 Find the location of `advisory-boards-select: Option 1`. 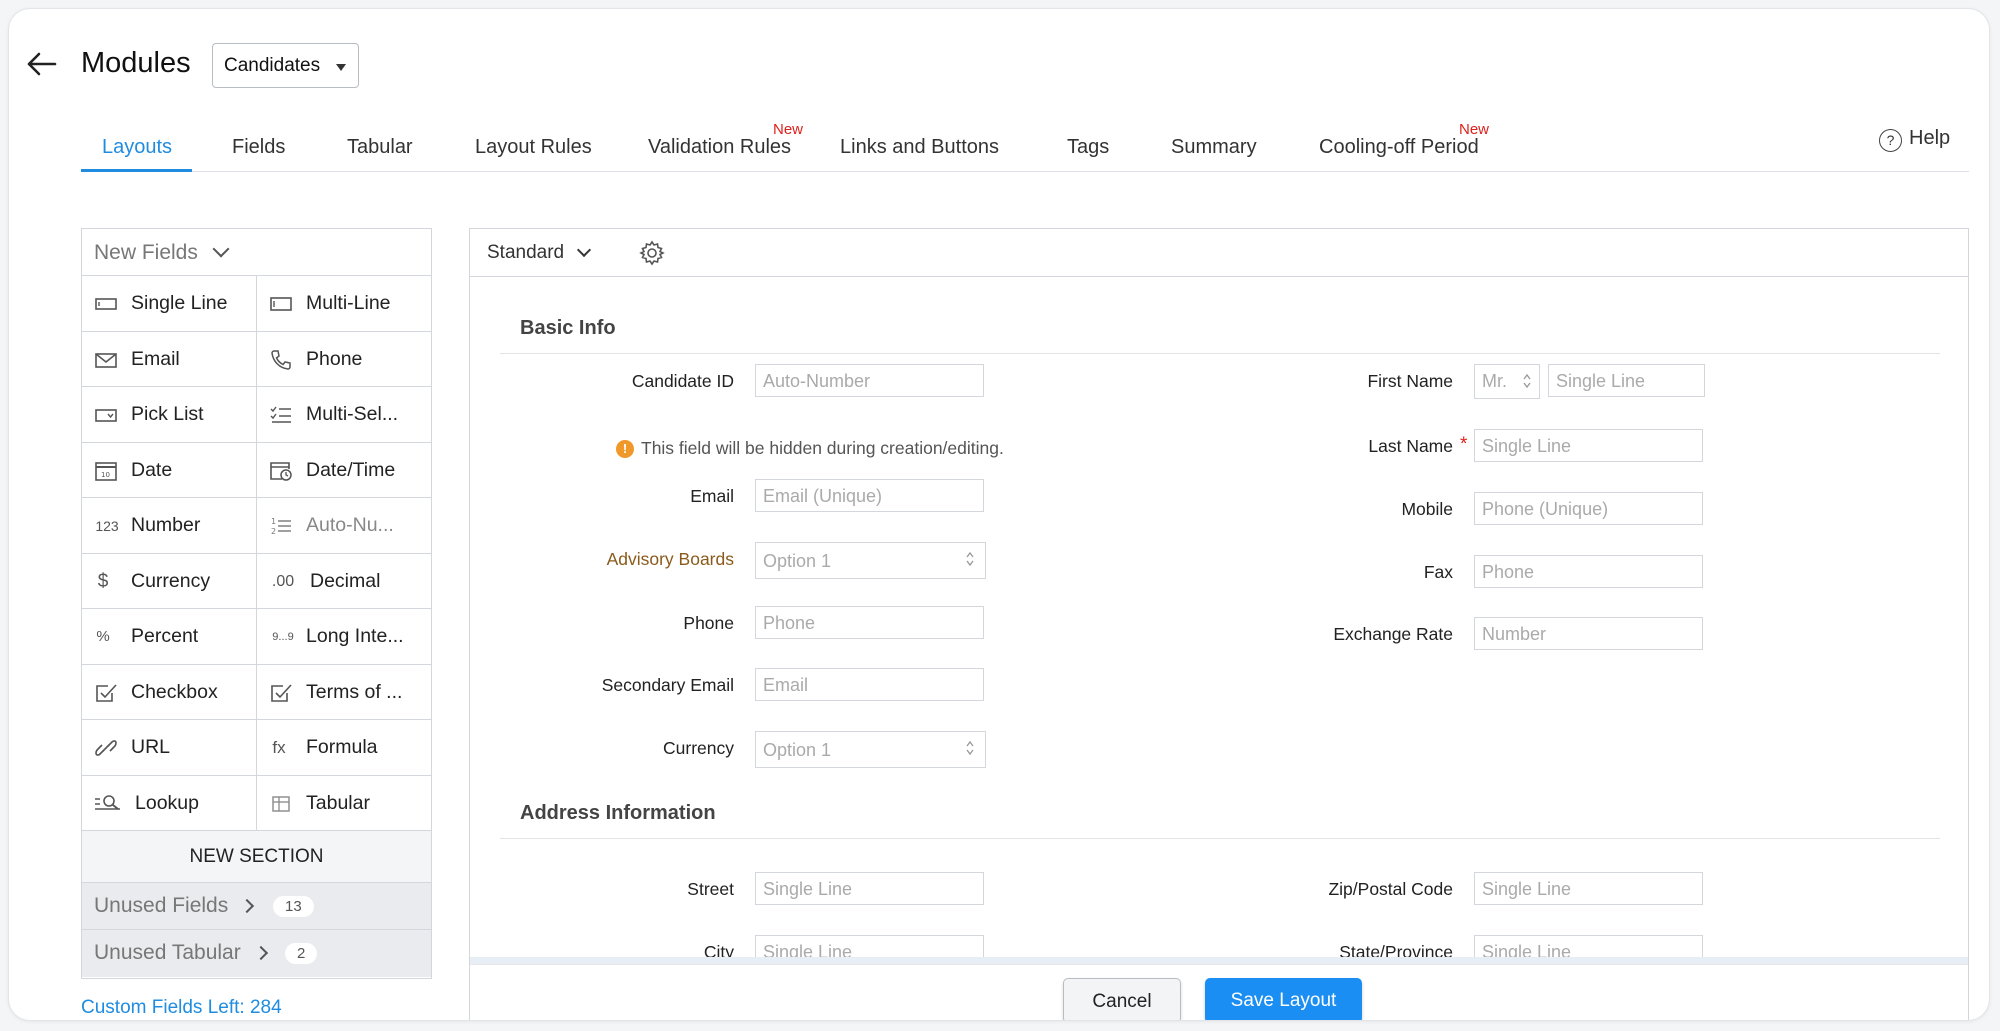

advisory-boards-select: Option 1 is located at coordinates (870, 560).